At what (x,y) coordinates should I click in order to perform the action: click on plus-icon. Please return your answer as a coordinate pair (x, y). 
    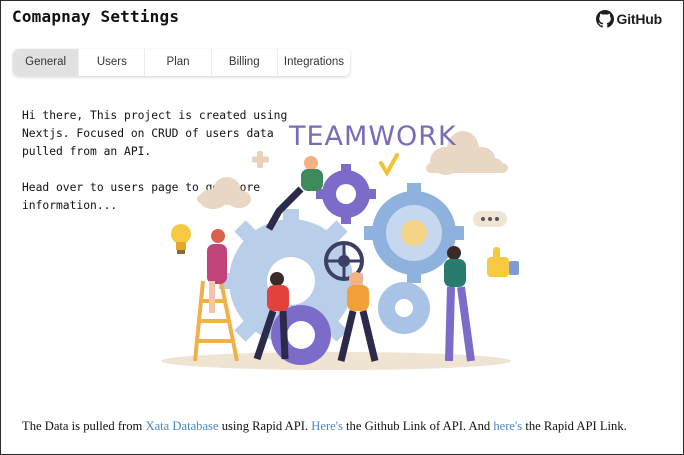
    Looking at the image, I should click on (260, 159).